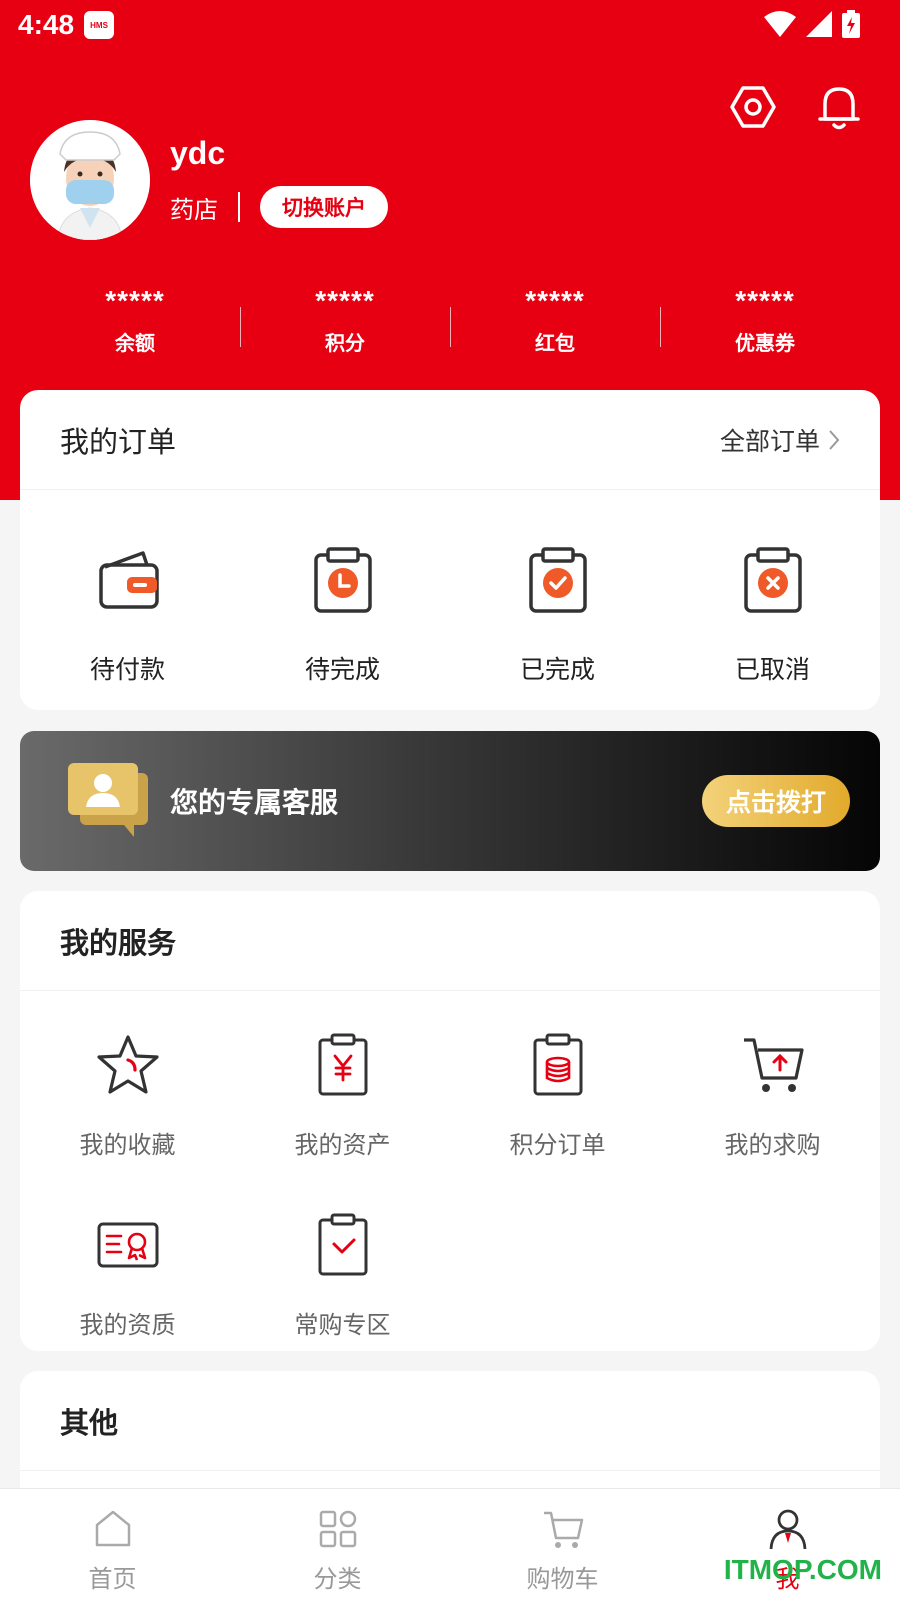  Describe the element at coordinates (127, 1299) in the screenshot. I see `service-qualifications: 我的资质` at that location.